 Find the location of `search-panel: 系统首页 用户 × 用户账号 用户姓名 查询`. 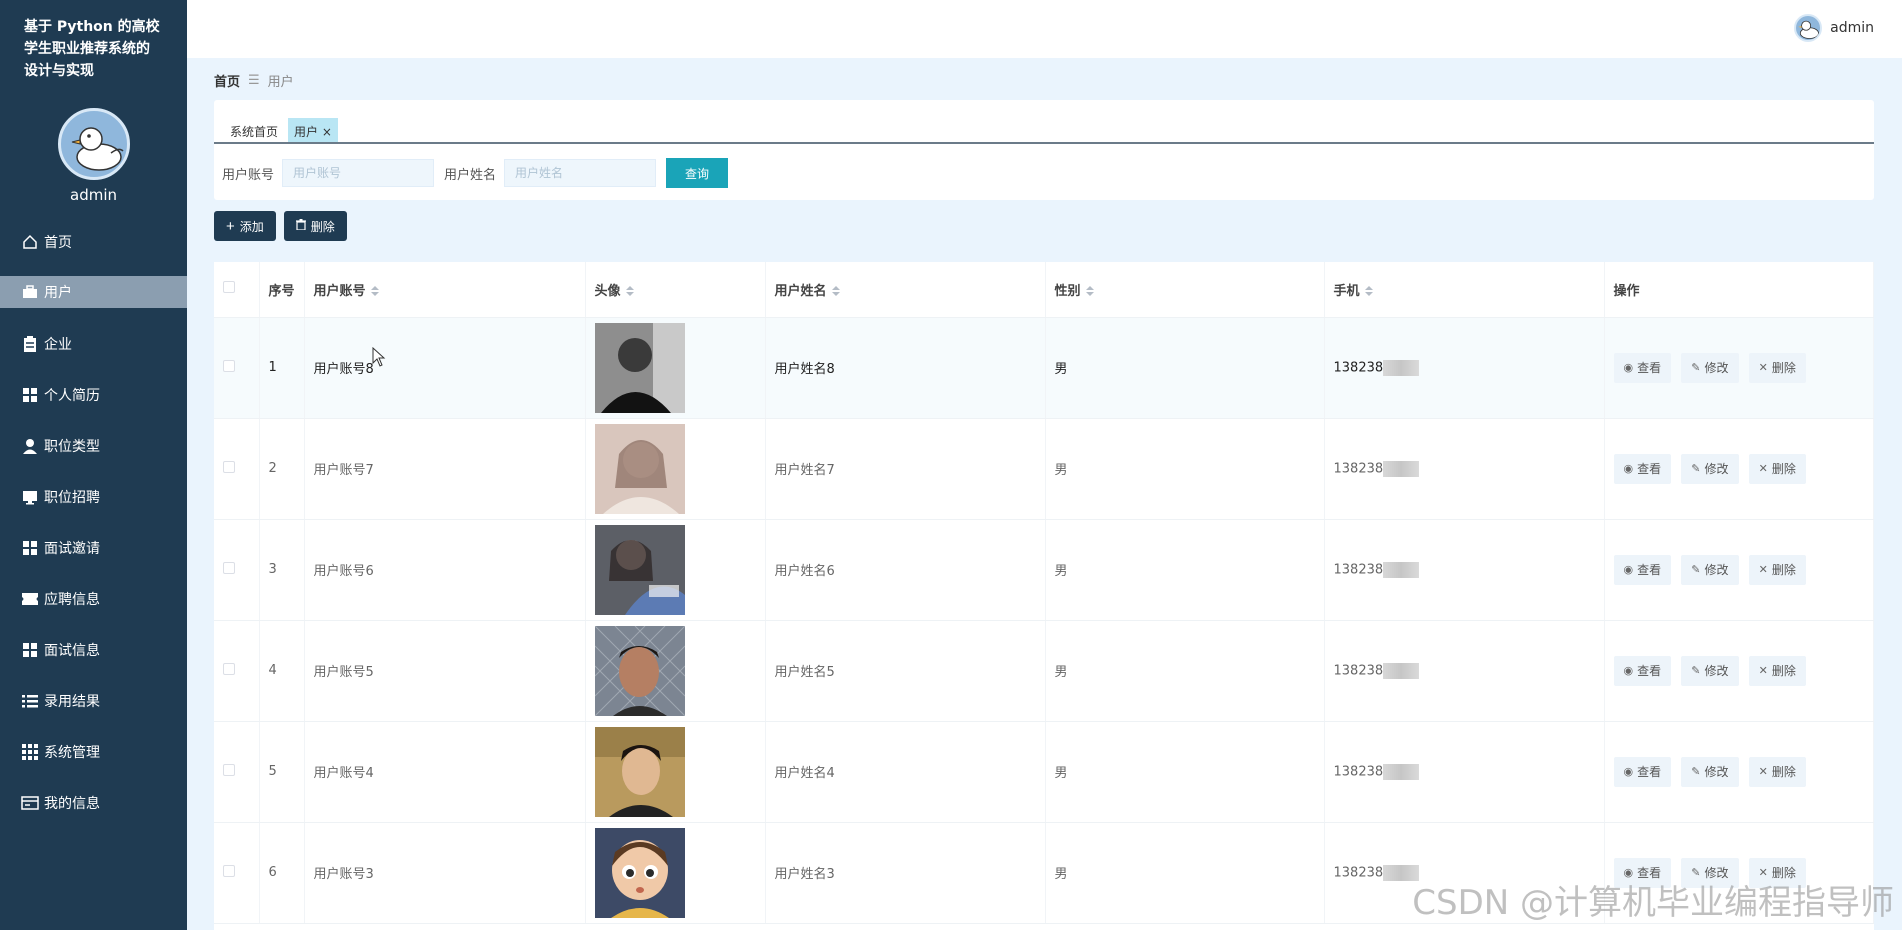

search-panel: 系统首页 用户 × 用户账号 用户姓名 查询 is located at coordinates (1044, 150).